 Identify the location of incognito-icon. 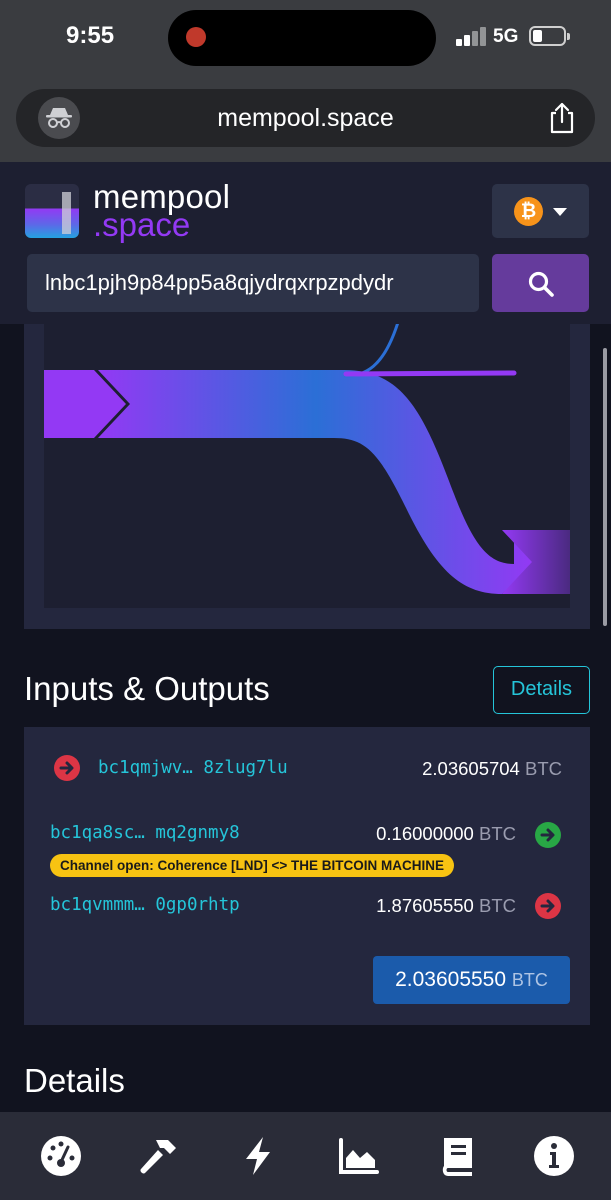
(59, 118).